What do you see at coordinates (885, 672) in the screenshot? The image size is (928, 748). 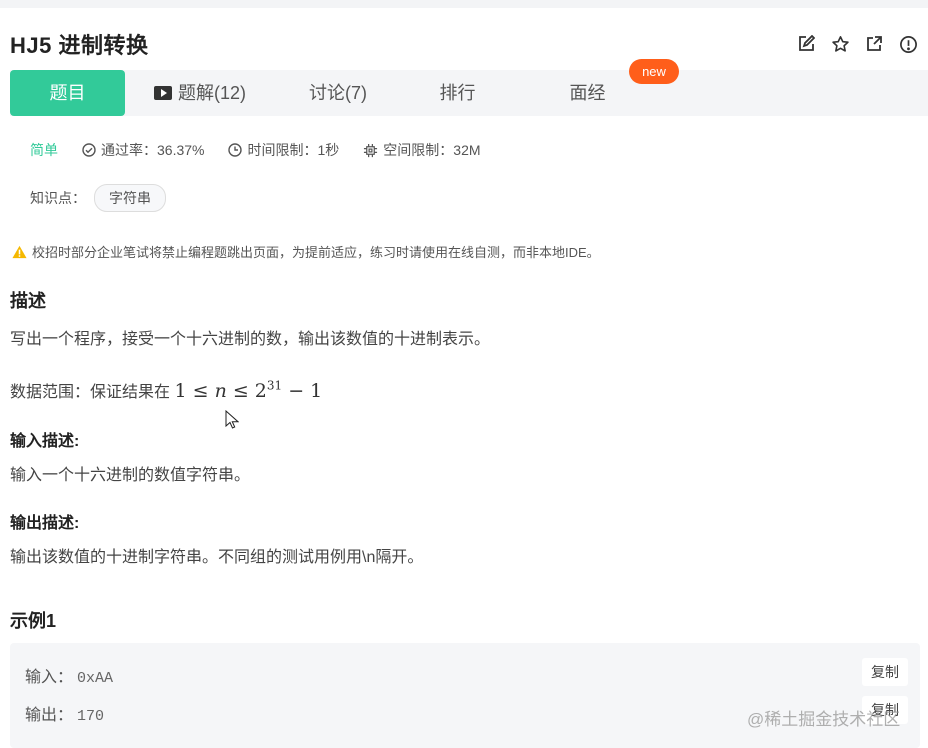 I see `copy-input-button: 复制` at bounding box center [885, 672].